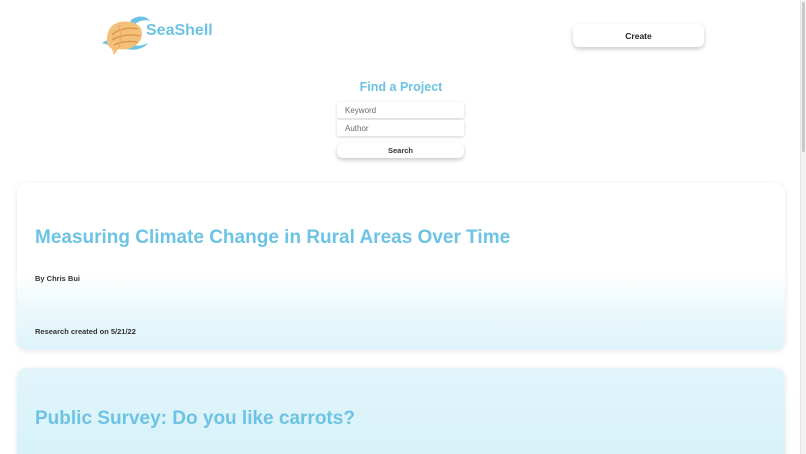 This screenshot has width=806, height=454. What do you see at coordinates (400, 110) in the screenshot?
I see `keyword-input` at bounding box center [400, 110].